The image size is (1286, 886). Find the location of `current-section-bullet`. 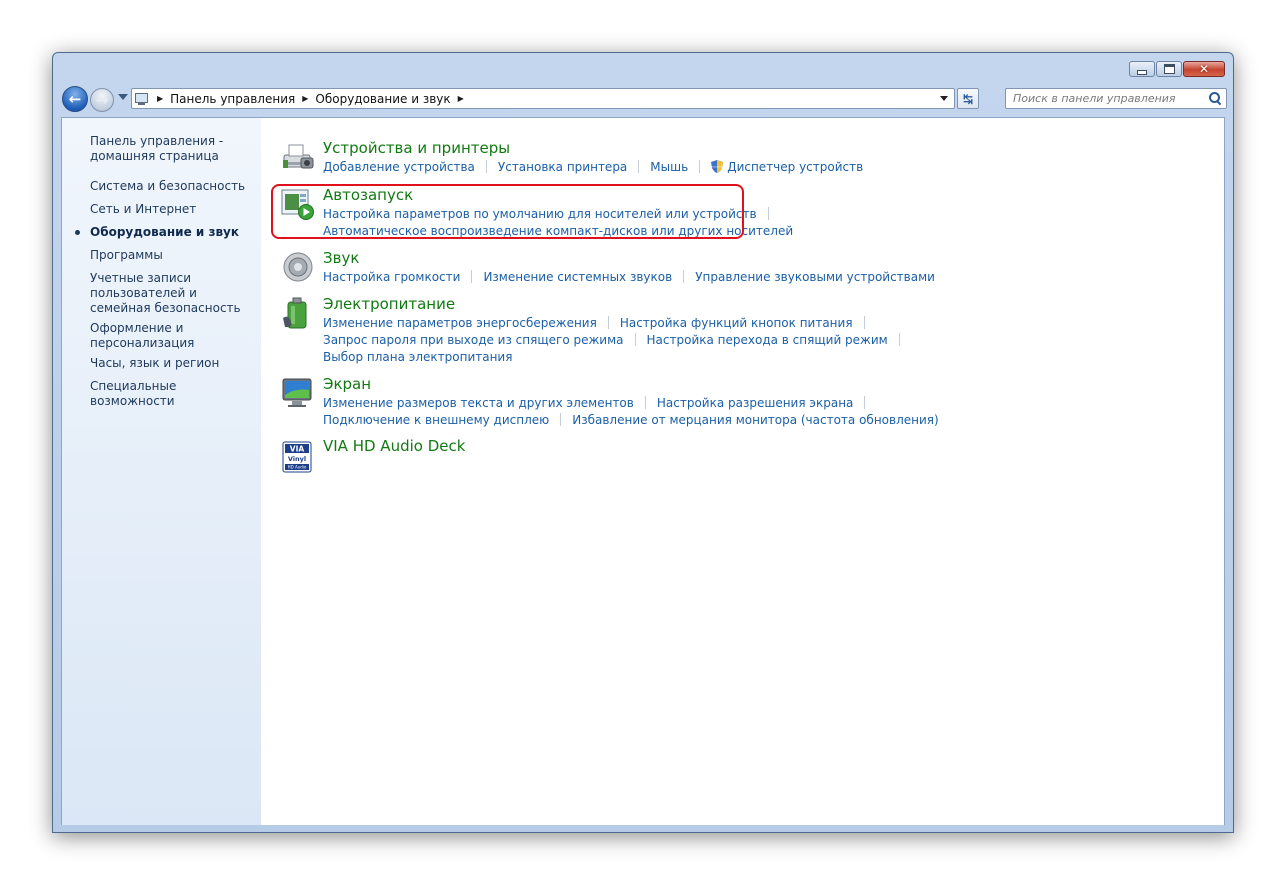

current-section-bullet is located at coordinates (77, 232).